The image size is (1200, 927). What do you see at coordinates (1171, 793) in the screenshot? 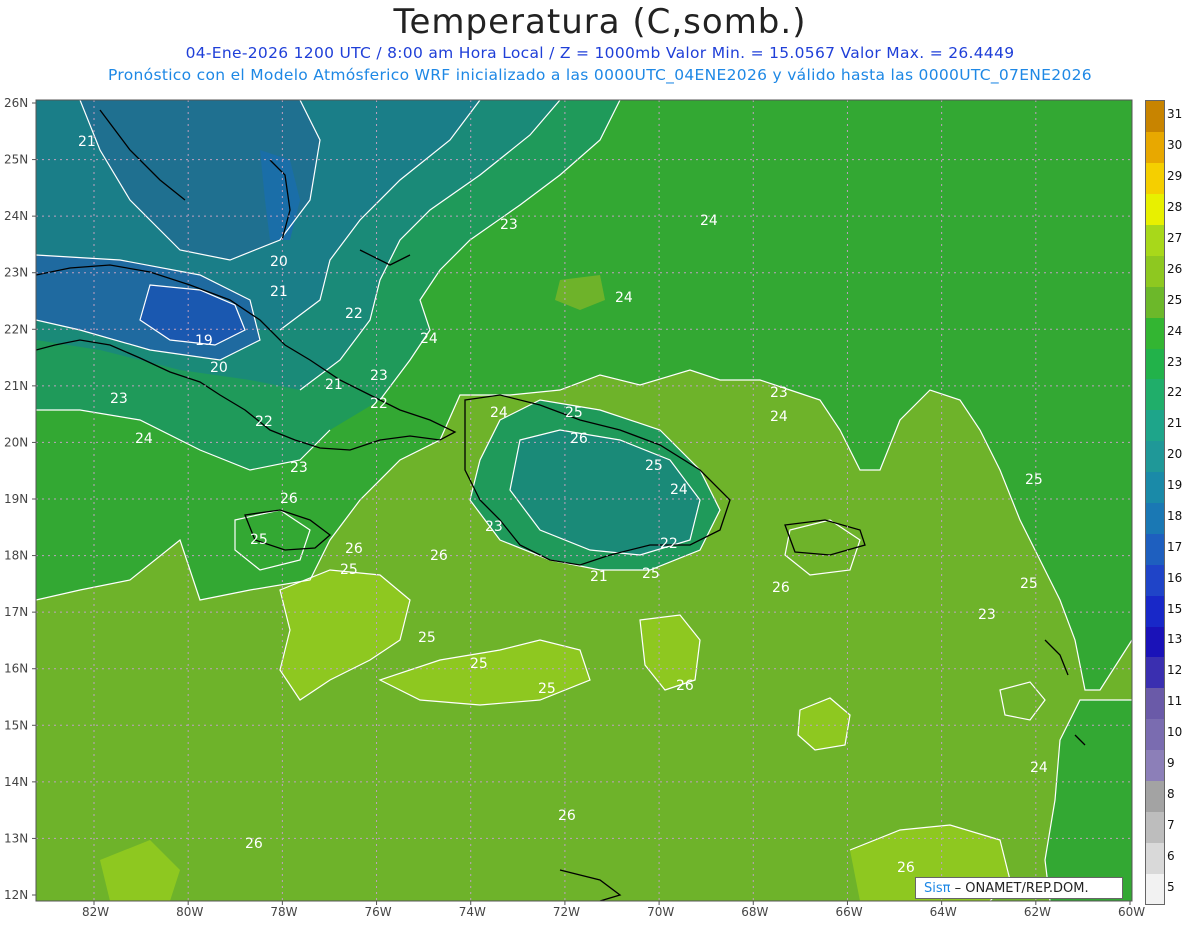
I see `colorbar-label: 8` at bounding box center [1171, 793].